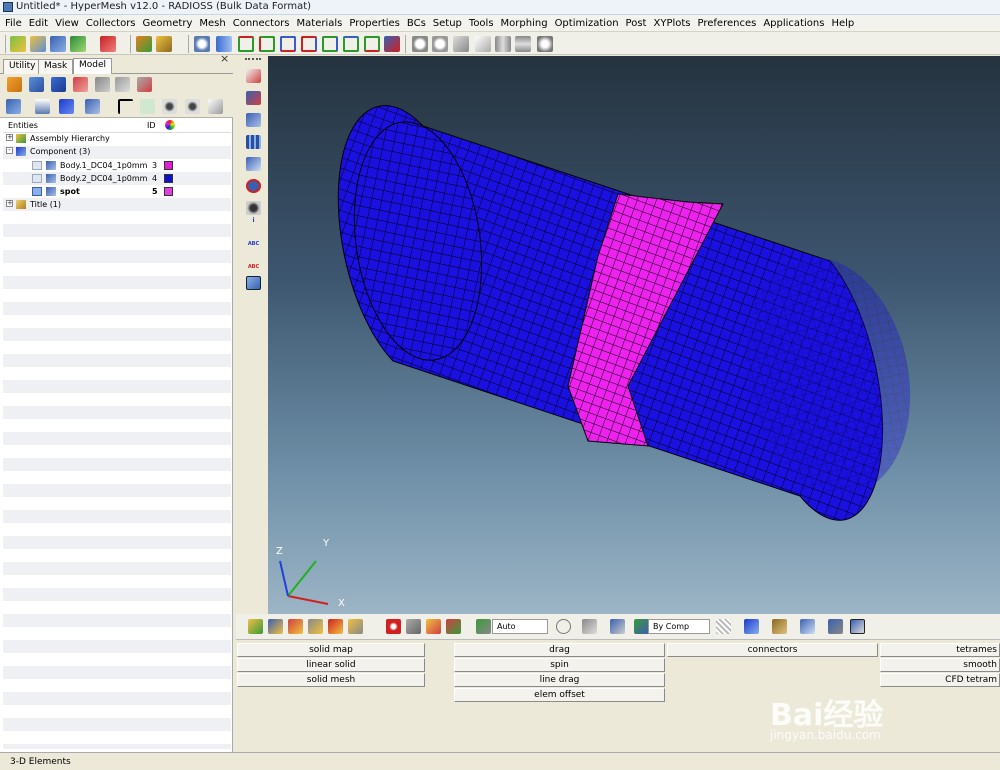 The width and height of the screenshot is (1000, 770). Describe the element at coordinates (372, 44) in the screenshot. I see `view-iso-icon` at that location.